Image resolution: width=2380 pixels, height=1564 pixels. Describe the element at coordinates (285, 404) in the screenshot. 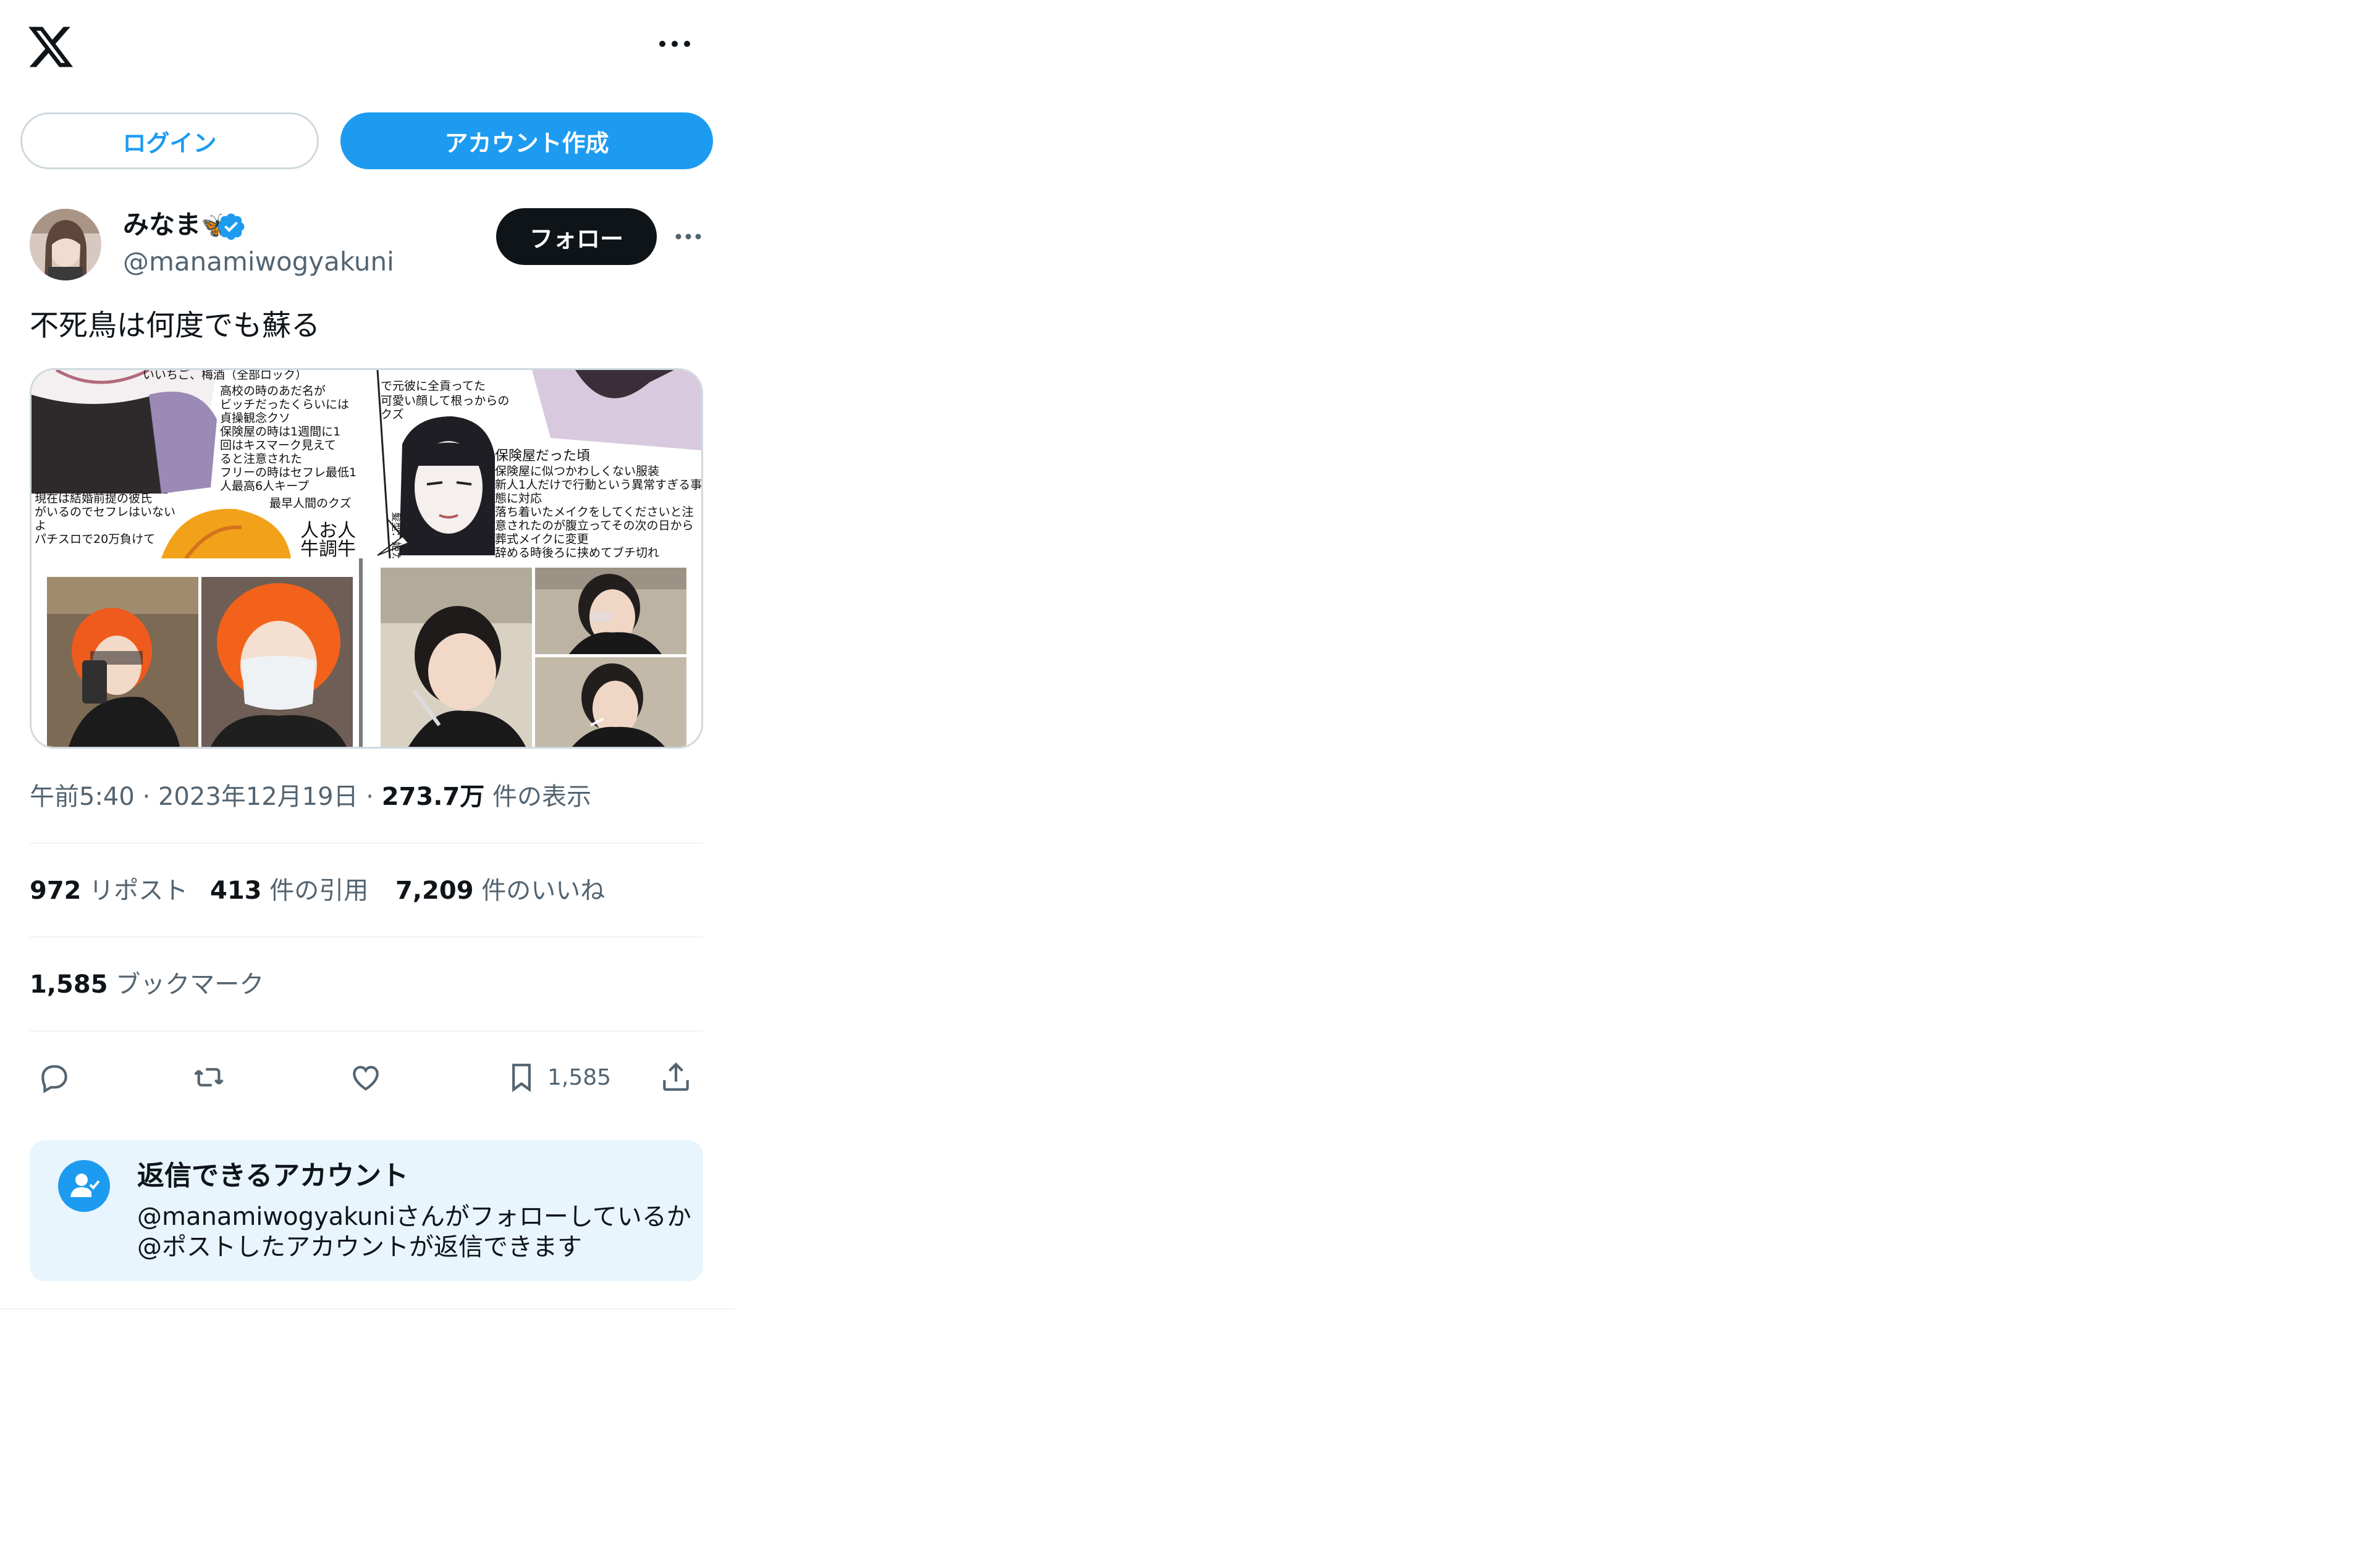

I see `media-caption: ビッチだったくらいには` at that location.